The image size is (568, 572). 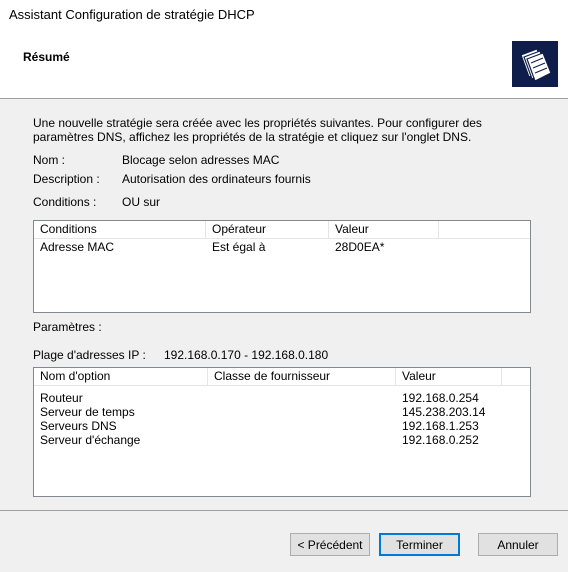 What do you see at coordinates (449, 376) in the screenshot?
I see `column-header-option-value: Valeur` at bounding box center [449, 376].